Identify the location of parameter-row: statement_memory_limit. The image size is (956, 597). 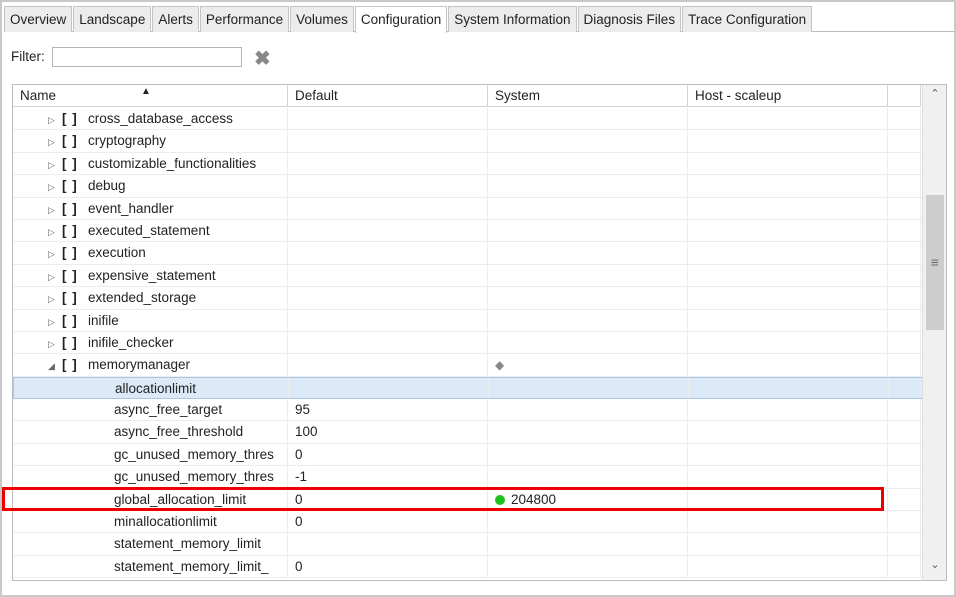
(468, 544).